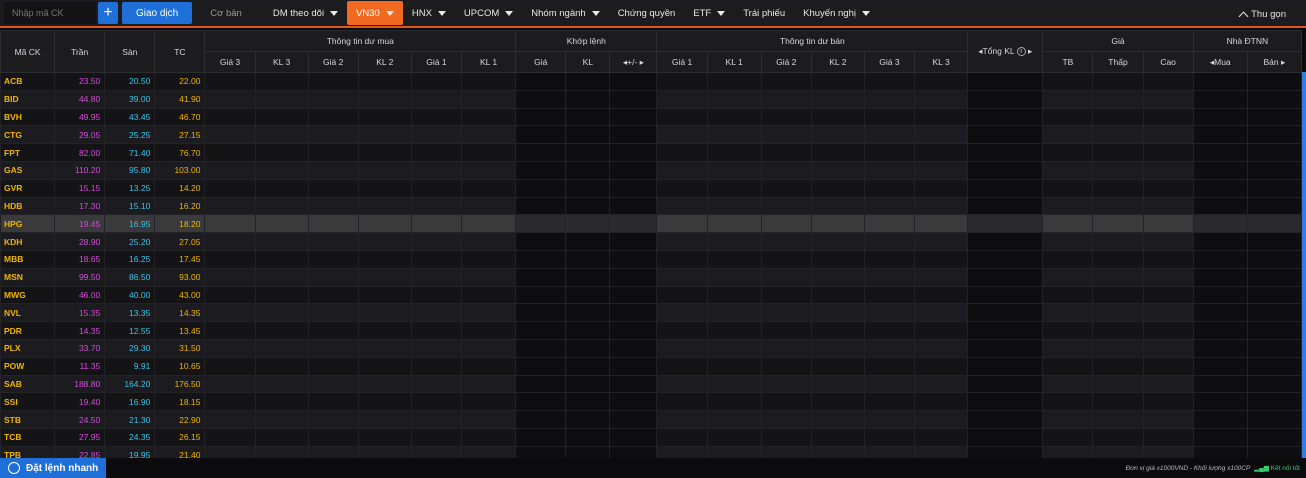  I want to click on table-row: PLX 33.70 29.30 31.50, so click(651, 348).